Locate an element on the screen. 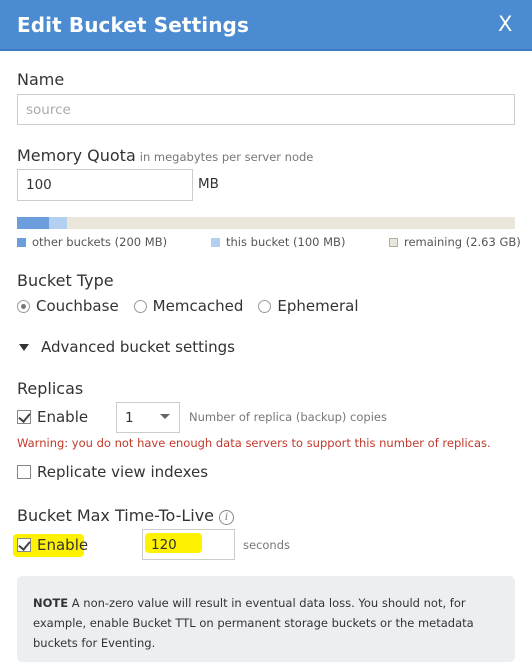 Image resolution: width=532 pixels, height=671 pixels. replicas-label: Replicas is located at coordinates (50, 388).